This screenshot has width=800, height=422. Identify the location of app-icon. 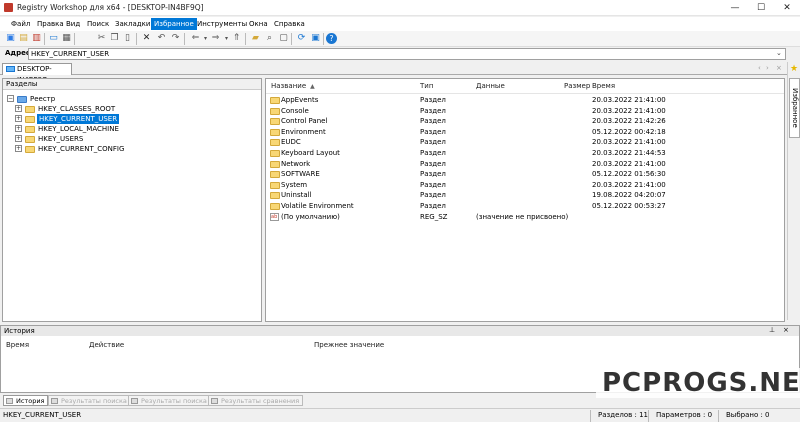
(8, 7).